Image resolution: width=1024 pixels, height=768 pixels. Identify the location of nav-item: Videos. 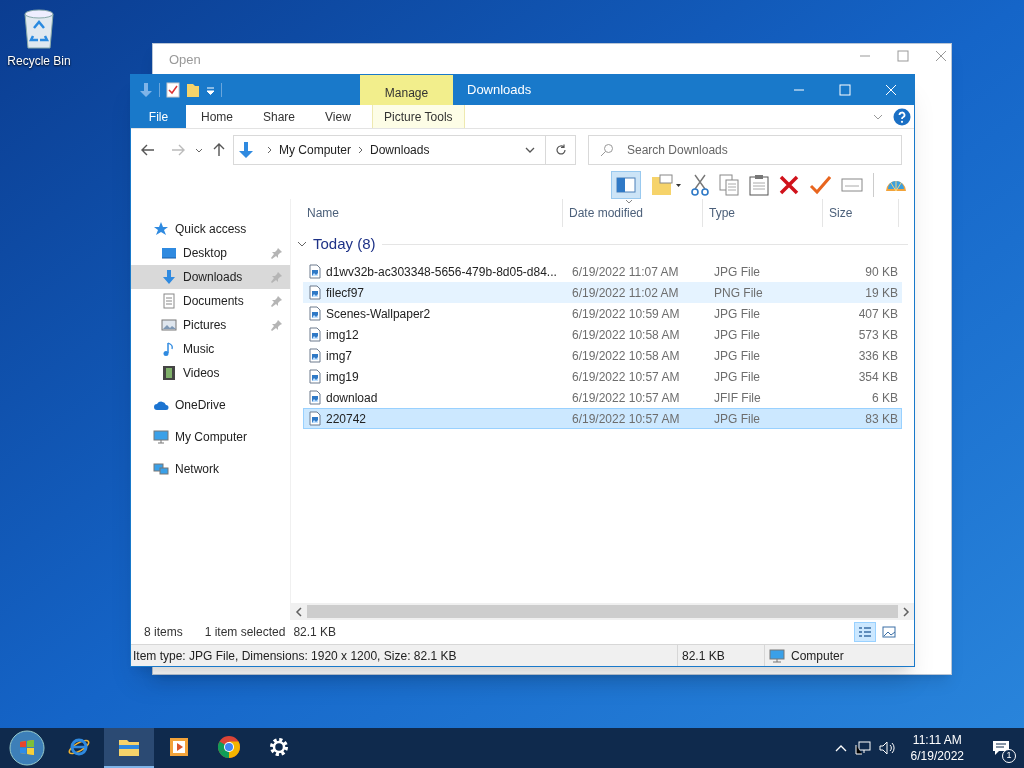
(210, 373).